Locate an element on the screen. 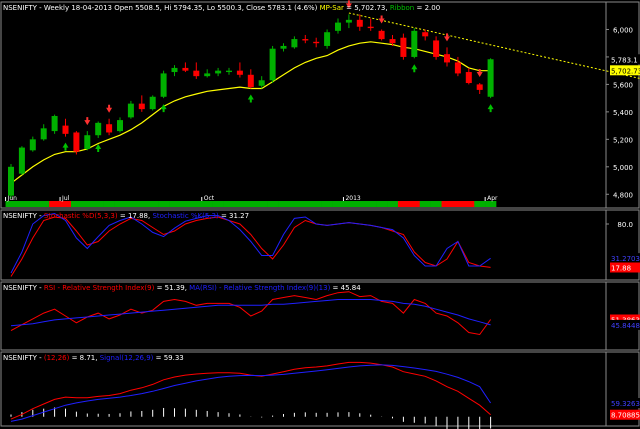 This screenshot has width=640, height=429. y-tick-label: 80.0 is located at coordinates (625, 225).